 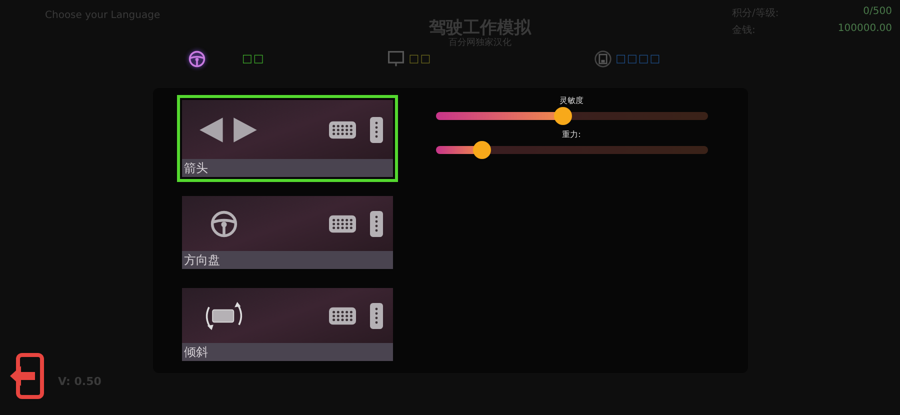 What do you see at coordinates (27, 376) in the screenshot?
I see `exit-icon` at bounding box center [27, 376].